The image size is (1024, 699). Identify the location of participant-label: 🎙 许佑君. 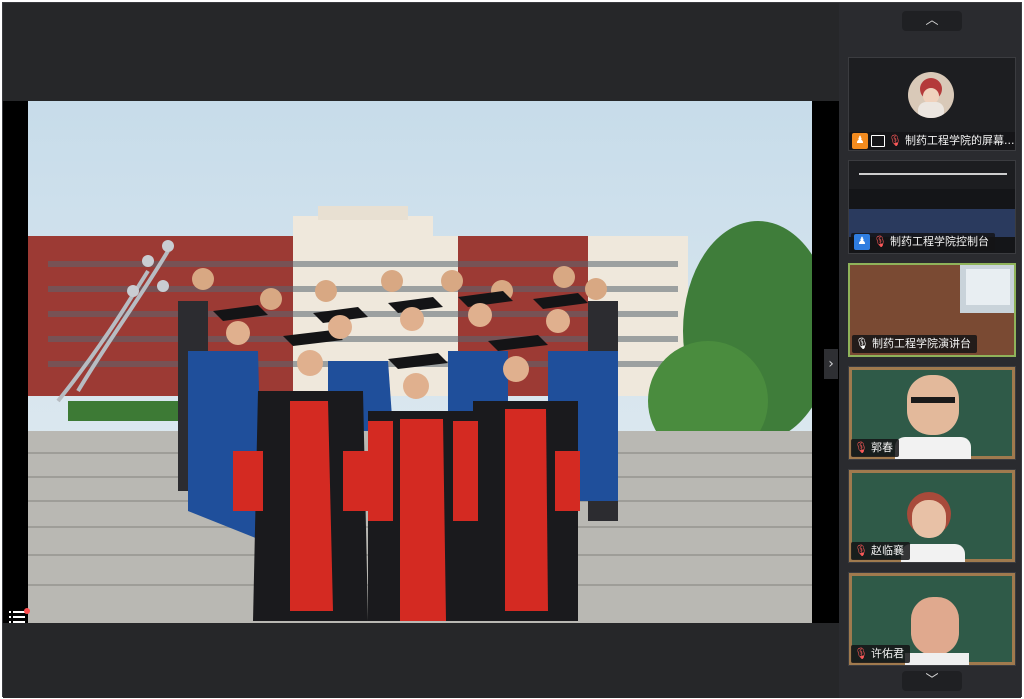
(880, 654).